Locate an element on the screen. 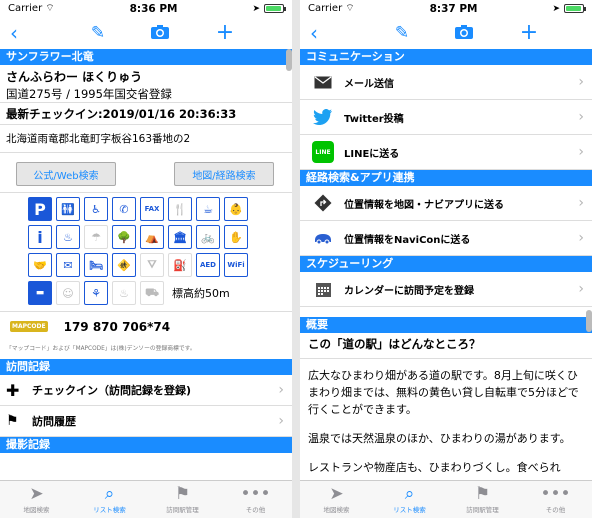 This screenshot has height=518, width=592. map-app-row: 位置情報を地図・ナビアプリに送る › is located at coordinates (446, 203).